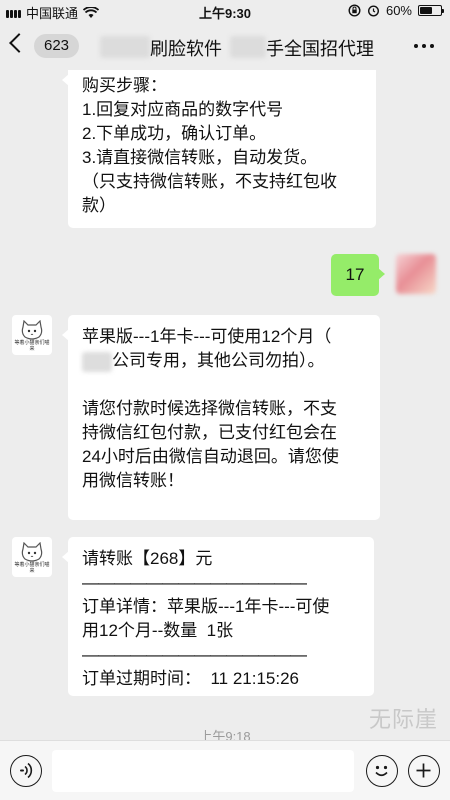  I want to click on plus-icon, so click(423, 770).